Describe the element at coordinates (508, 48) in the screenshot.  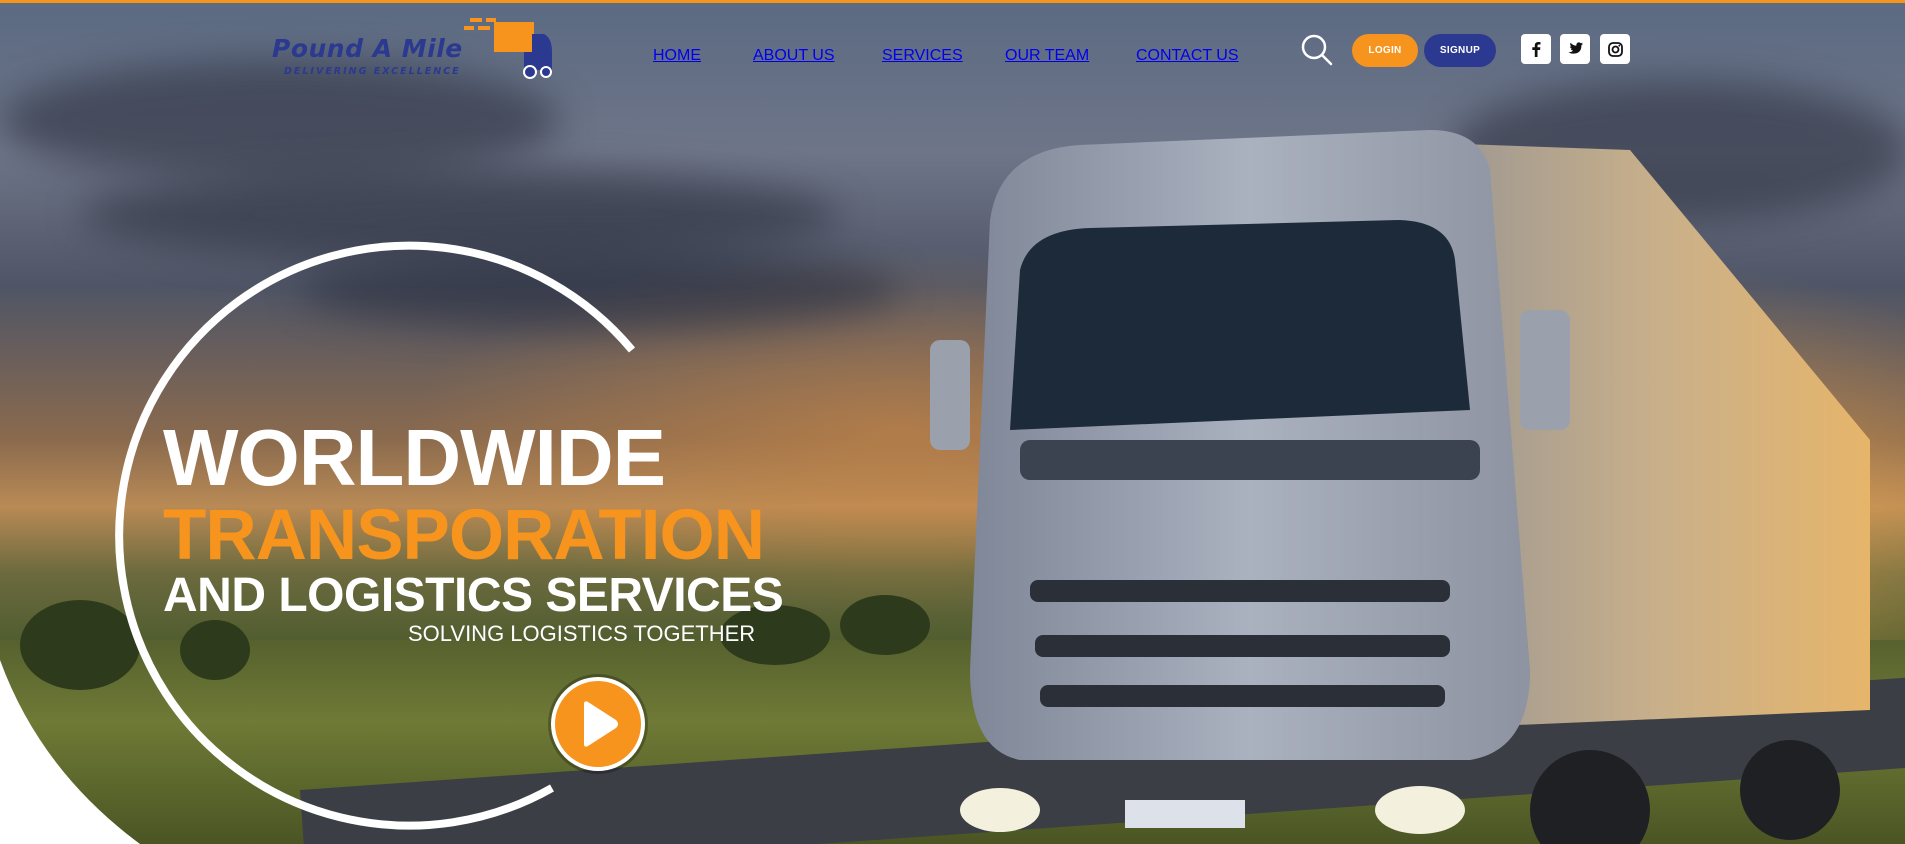
I see `delivery-truck-icon` at that location.